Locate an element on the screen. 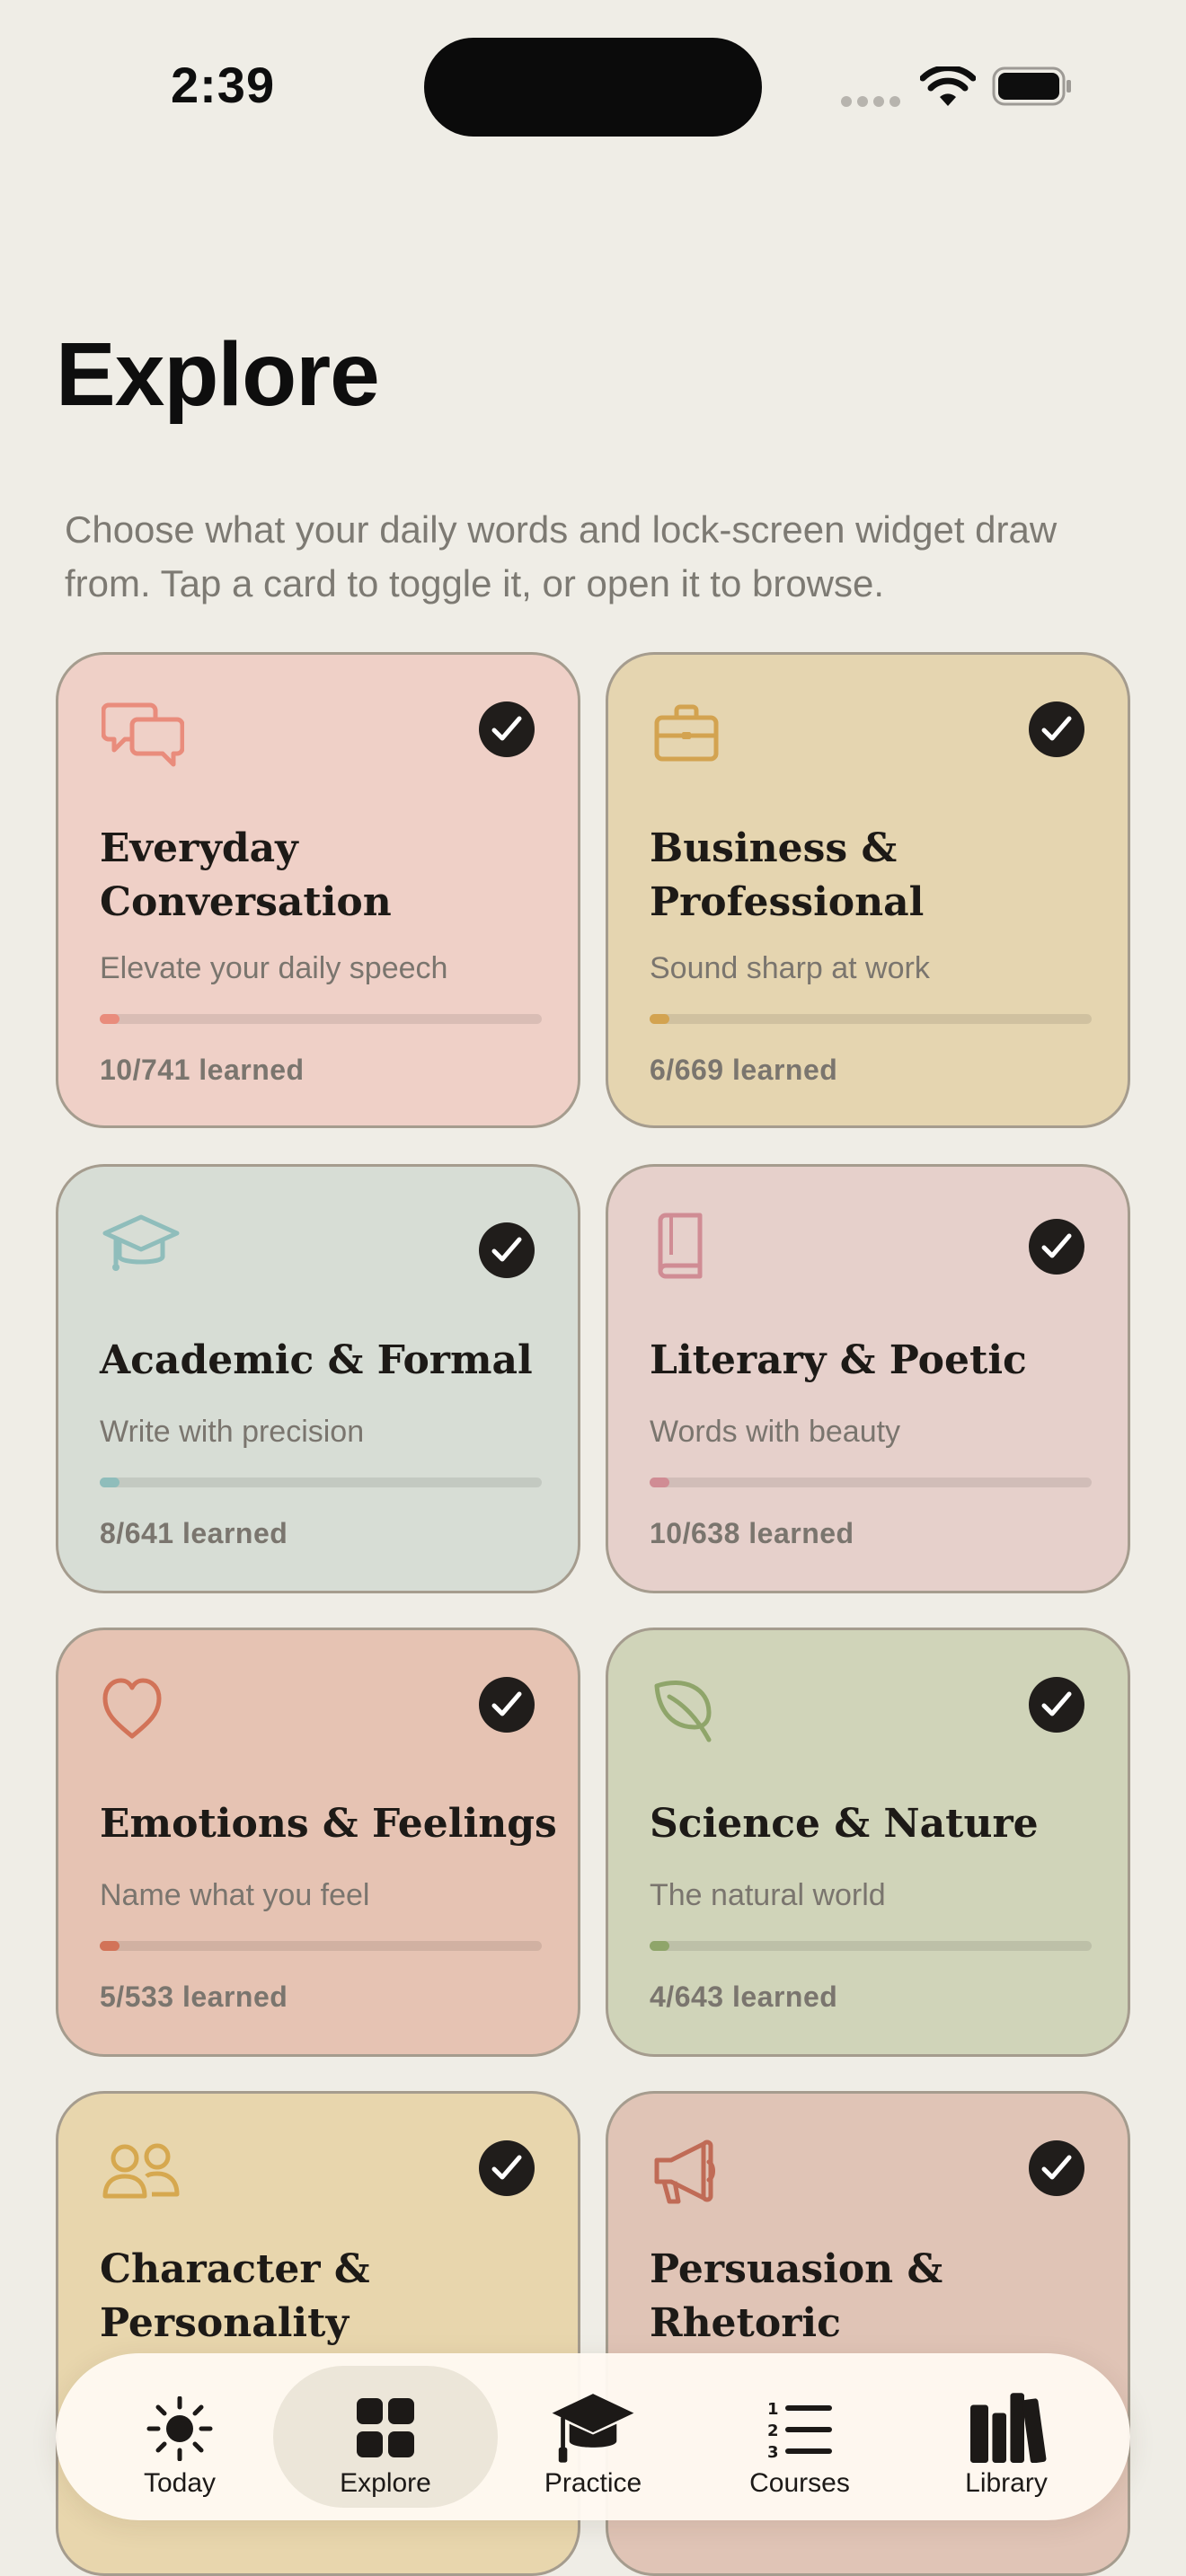 The width and height of the screenshot is (1186, 2576). card-title: Character & Personality is located at coordinates (235, 2296).